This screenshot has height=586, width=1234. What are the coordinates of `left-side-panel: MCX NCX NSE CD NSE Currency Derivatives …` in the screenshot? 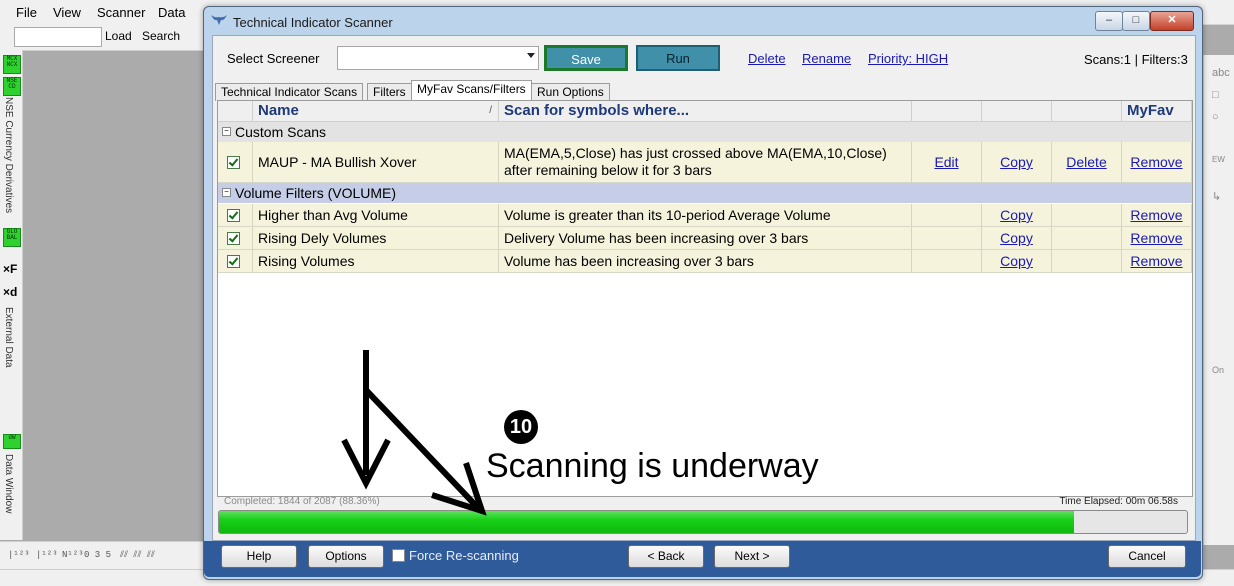 It's located at (11, 295).